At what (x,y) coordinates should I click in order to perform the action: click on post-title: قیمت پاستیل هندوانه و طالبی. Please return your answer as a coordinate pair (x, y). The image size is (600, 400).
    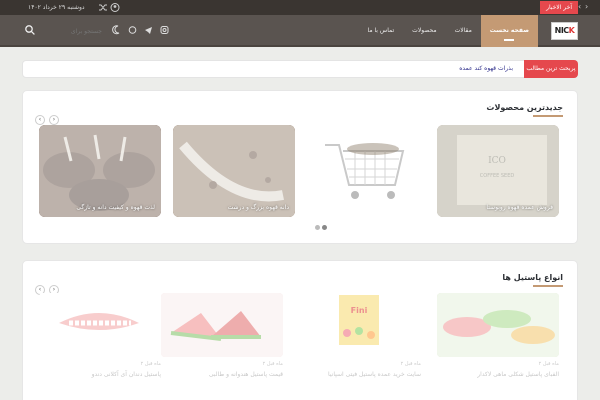
    Looking at the image, I should click on (222, 374).